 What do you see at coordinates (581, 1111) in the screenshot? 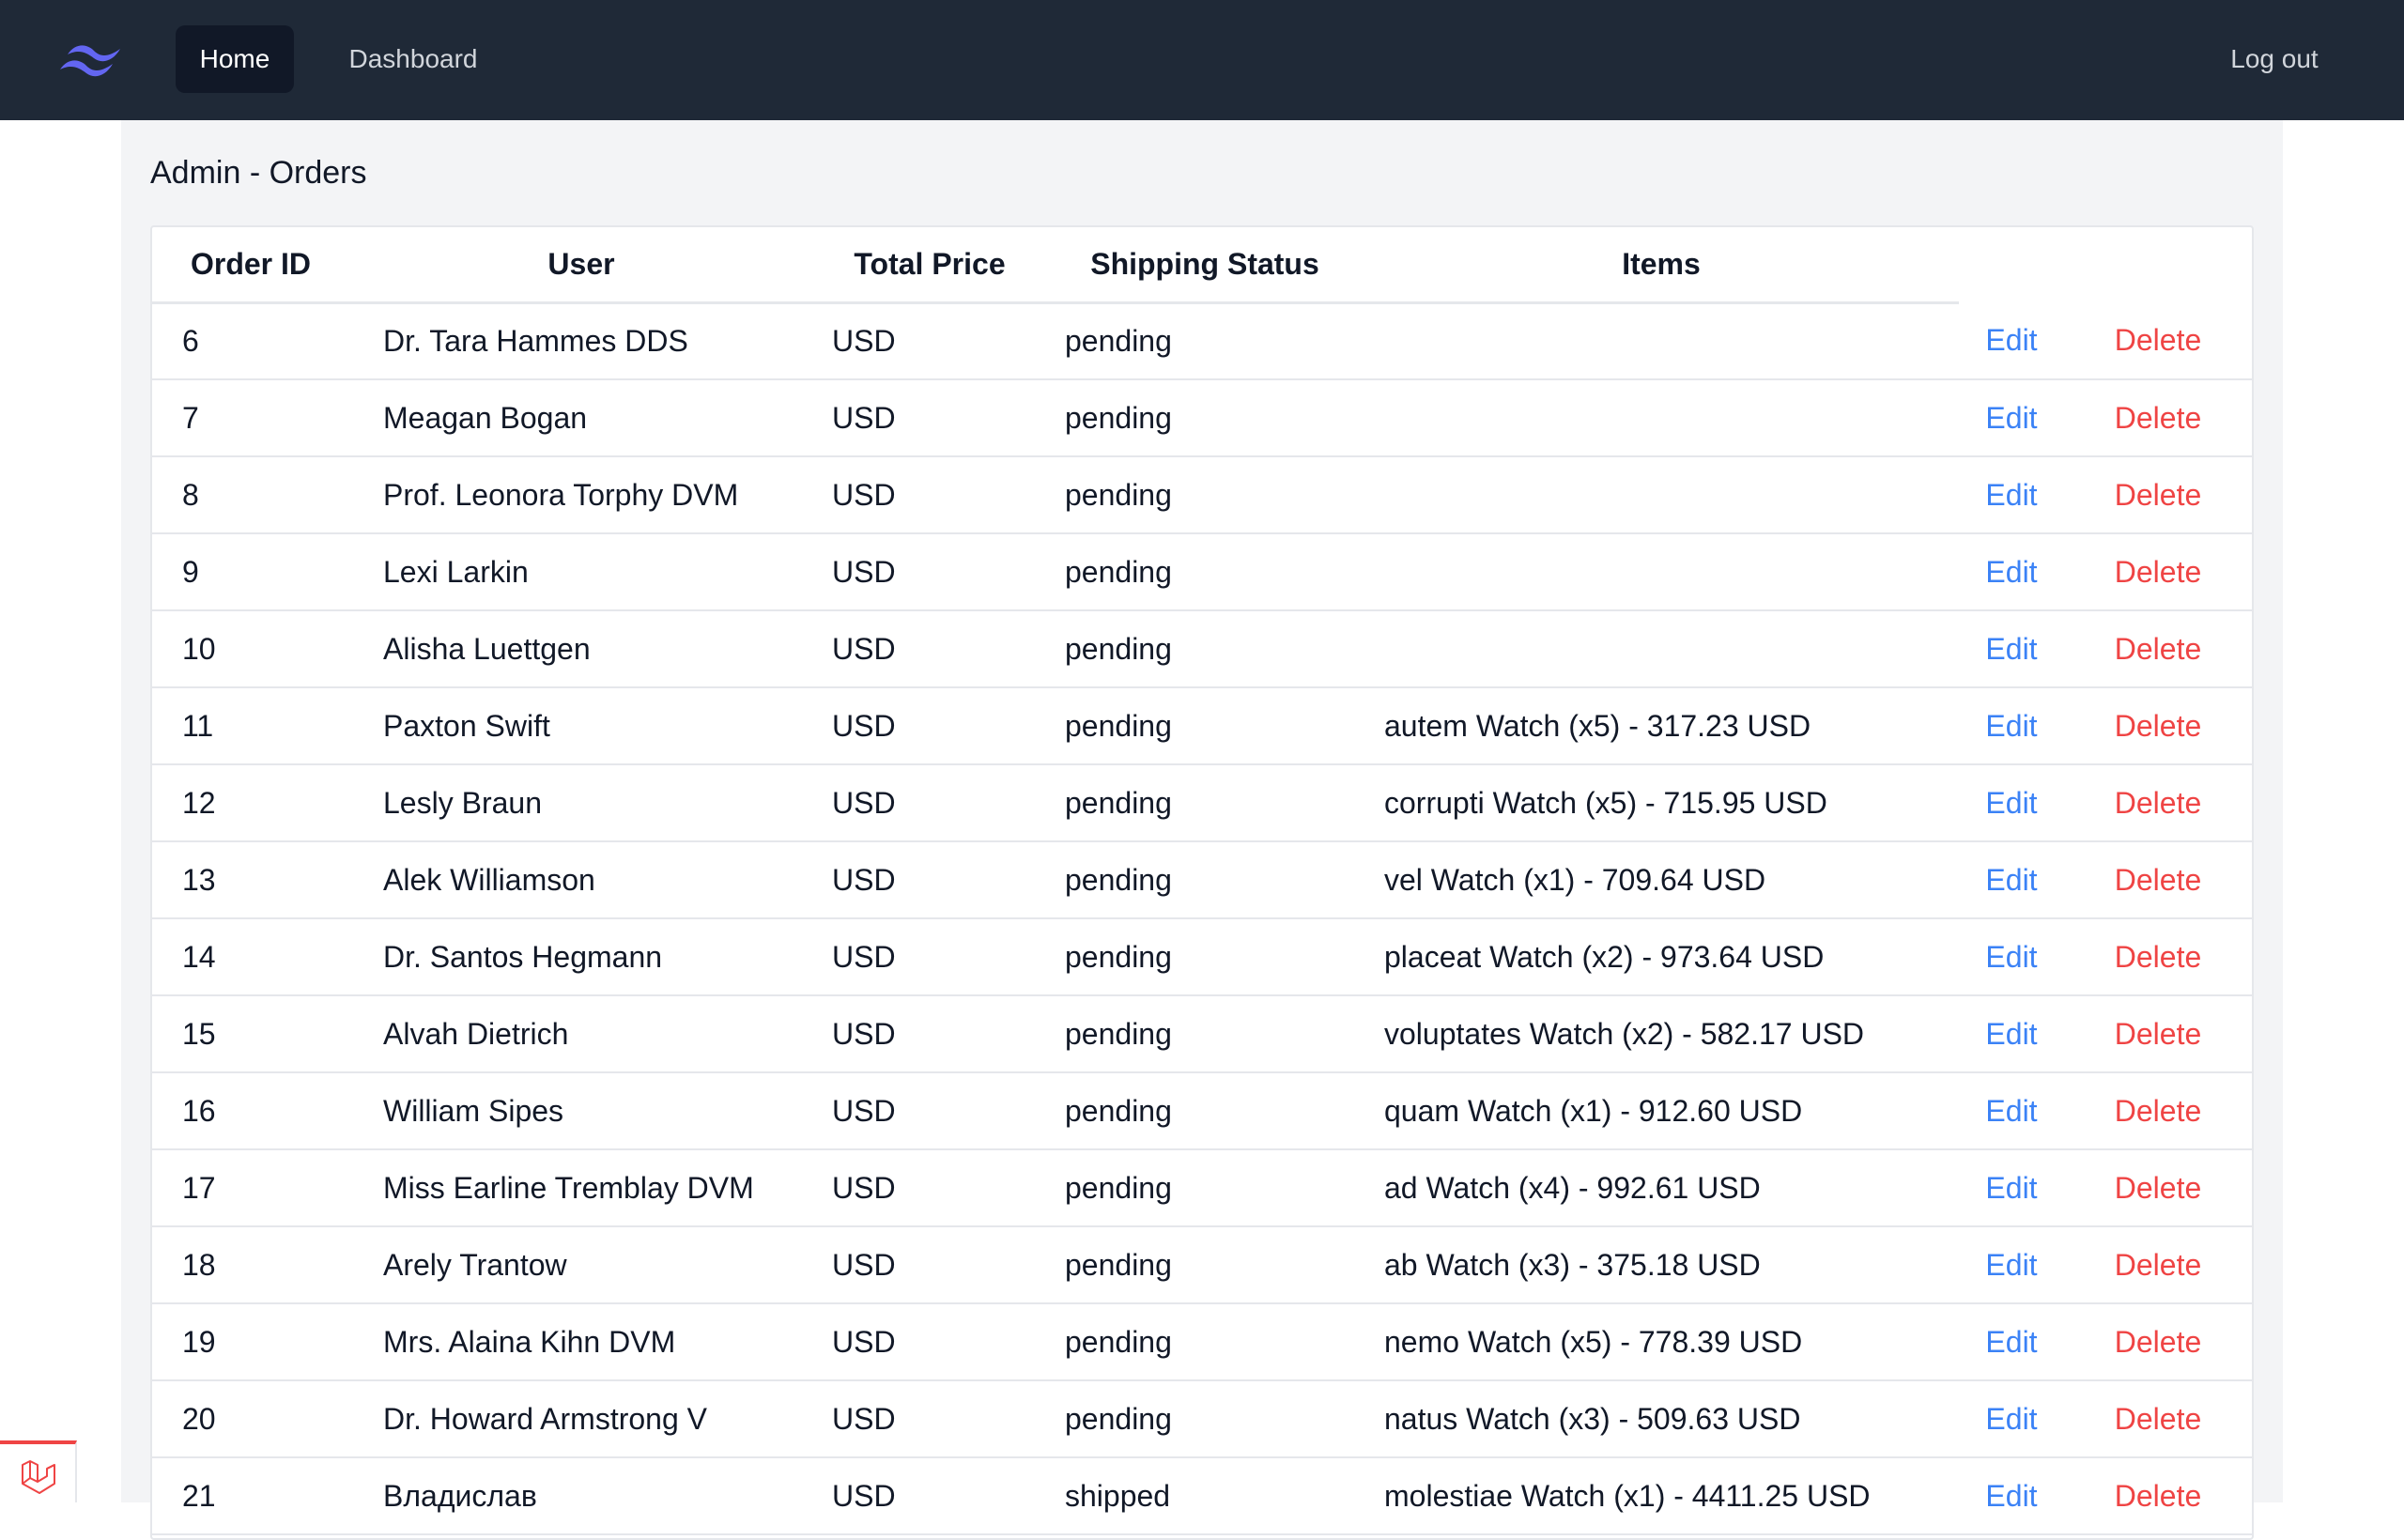
I see `user-cell: William Sipes` at bounding box center [581, 1111].